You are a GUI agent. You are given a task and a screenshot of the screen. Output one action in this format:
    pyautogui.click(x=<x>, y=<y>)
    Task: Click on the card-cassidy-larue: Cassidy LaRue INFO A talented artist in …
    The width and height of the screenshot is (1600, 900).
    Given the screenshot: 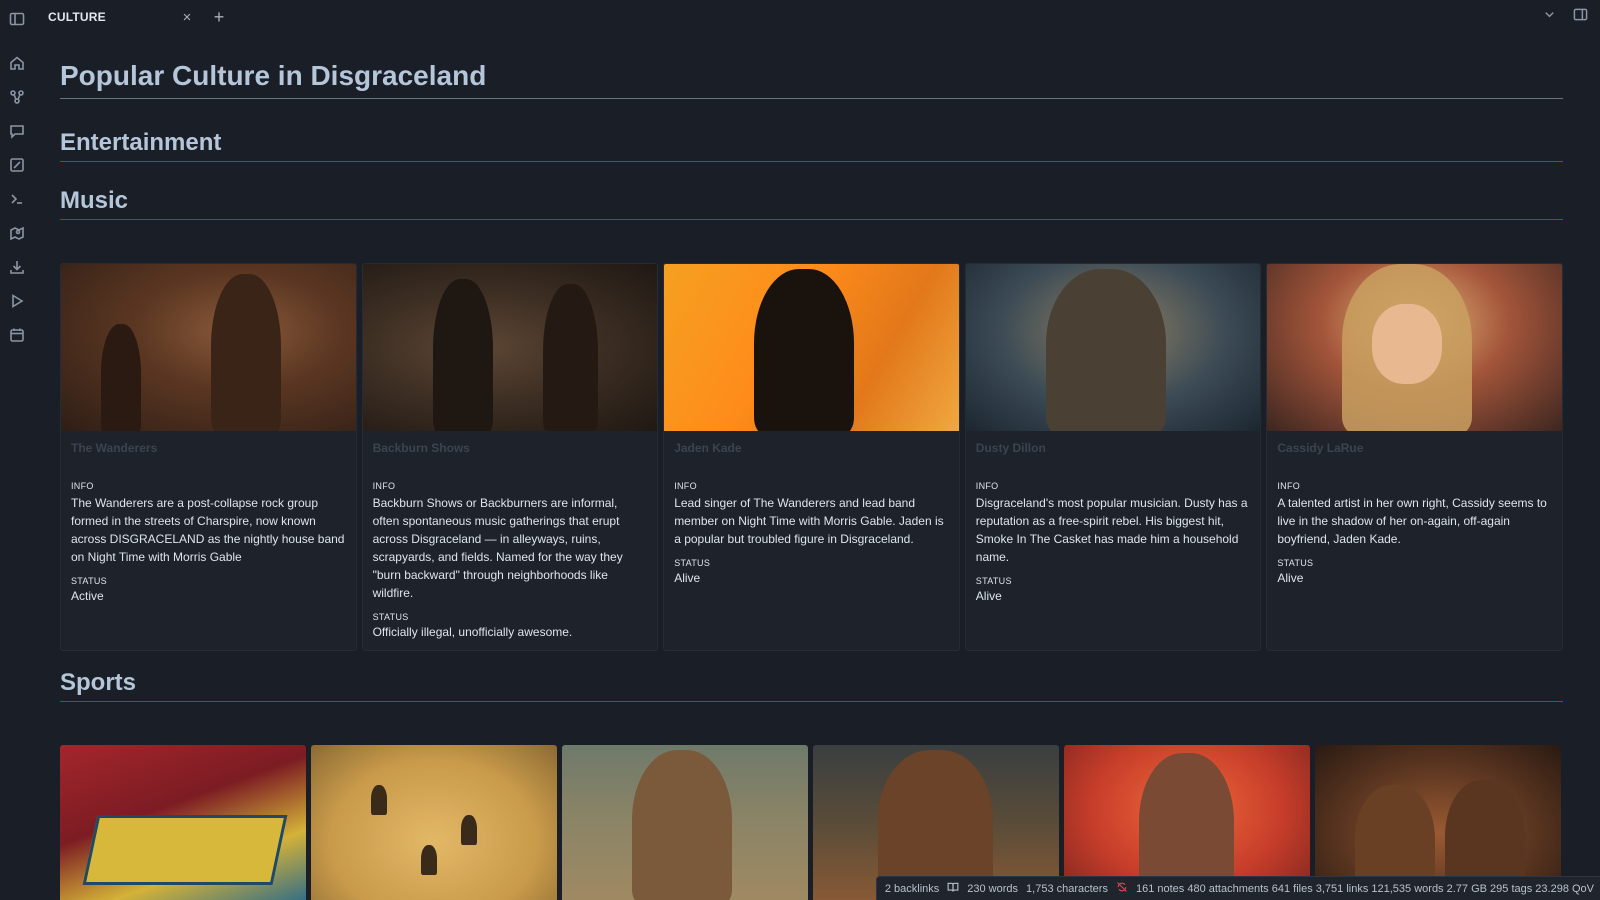 What is the action you would take?
    pyautogui.click(x=1414, y=457)
    